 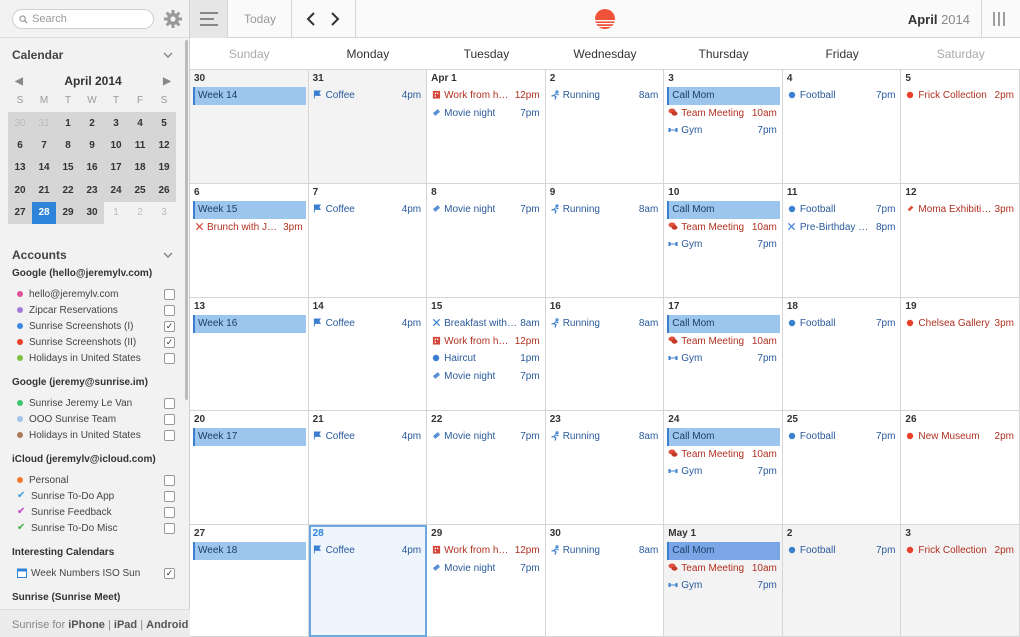 What do you see at coordinates (723, 468) in the screenshot?
I see `day-cell: 24 Call Mom Team Meeting 10am Gym 7pm` at bounding box center [723, 468].